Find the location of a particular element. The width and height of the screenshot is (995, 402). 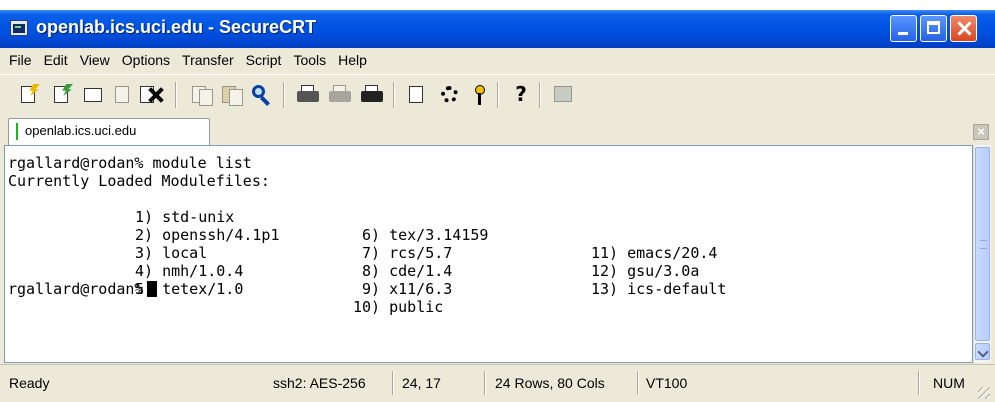

toolbar: ? is located at coordinates (497, 95).